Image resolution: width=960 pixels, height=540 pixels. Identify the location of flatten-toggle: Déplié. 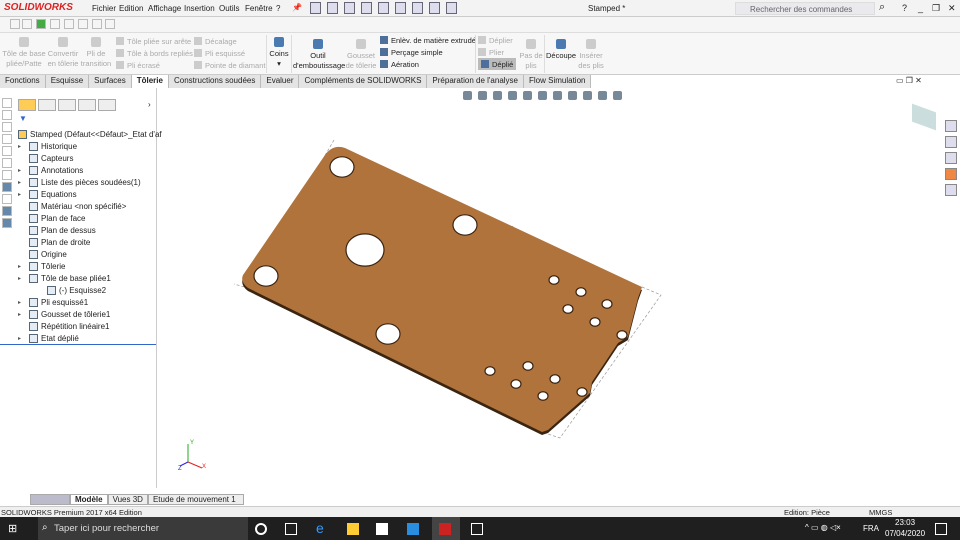
(497, 64).